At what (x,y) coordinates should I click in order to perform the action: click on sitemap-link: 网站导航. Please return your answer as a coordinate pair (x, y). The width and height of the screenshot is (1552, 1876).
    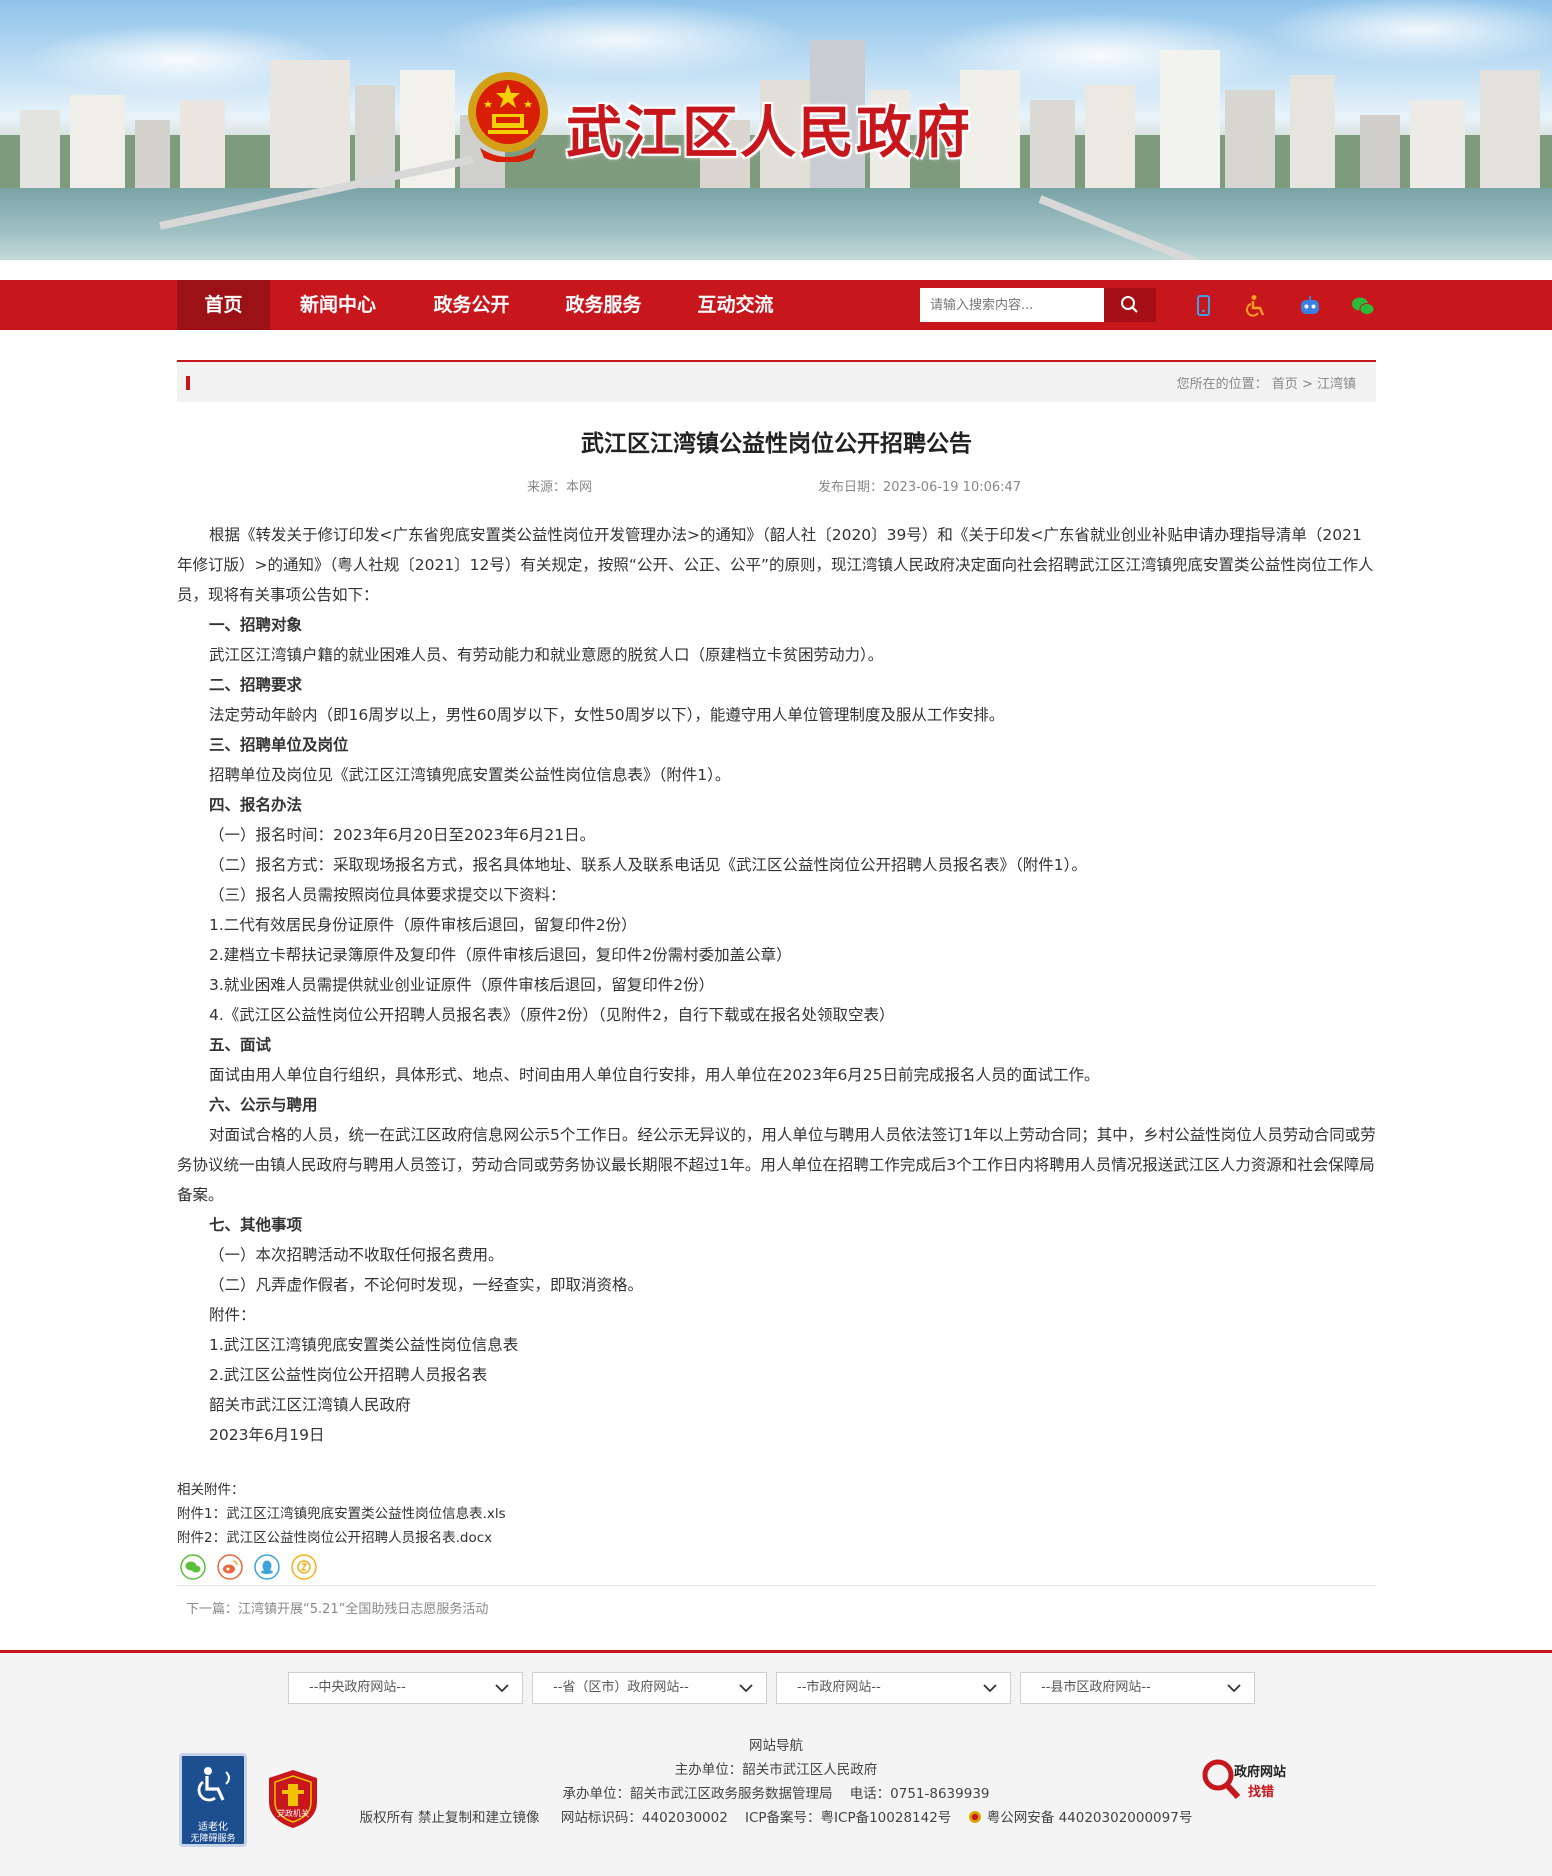
    Looking at the image, I should click on (776, 1746).